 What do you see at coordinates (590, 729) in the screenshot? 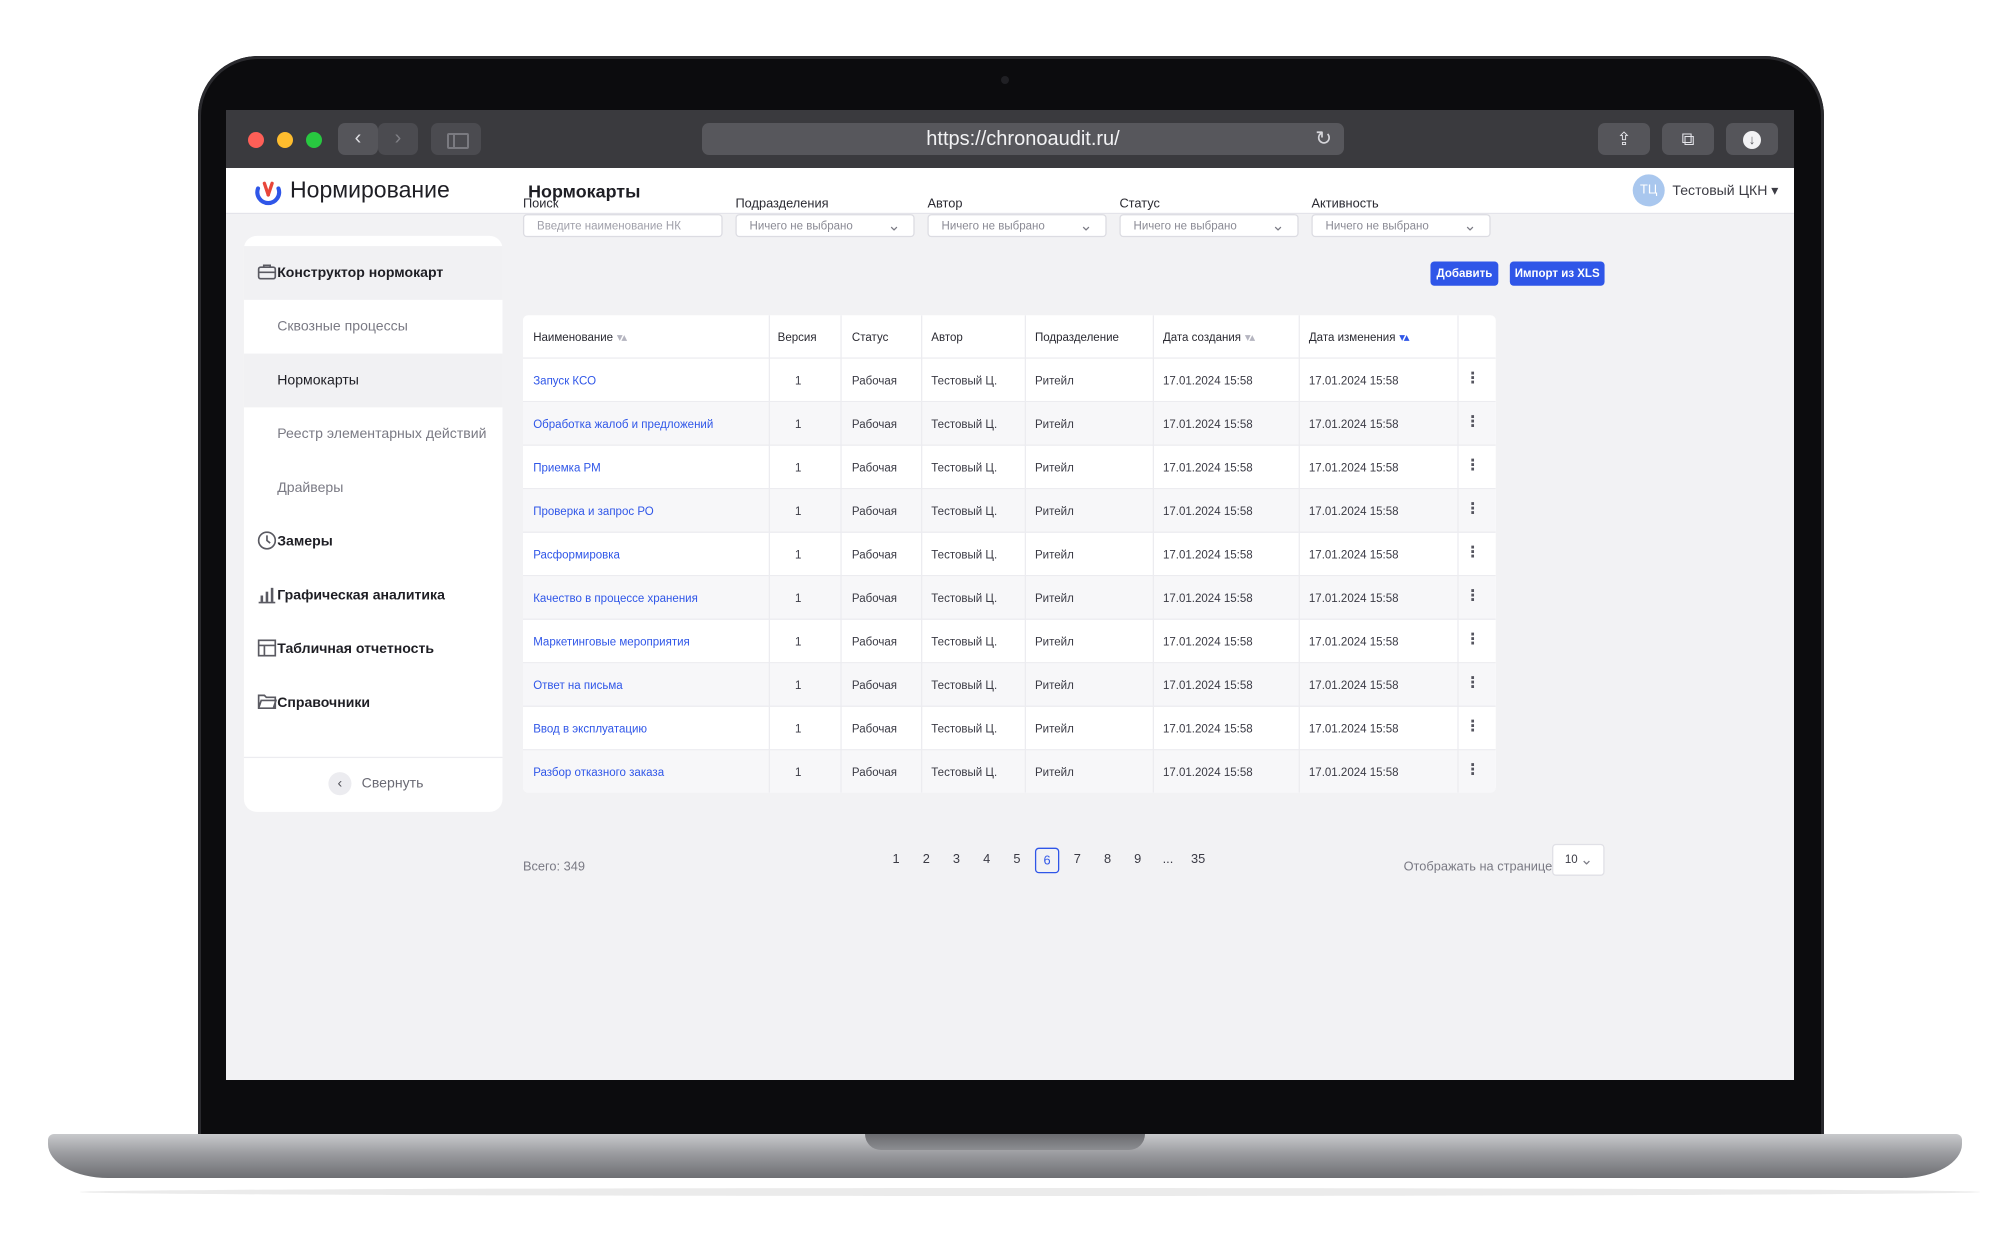
I see `cell-name: Ввод в эксплуатацию` at bounding box center [590, 729].